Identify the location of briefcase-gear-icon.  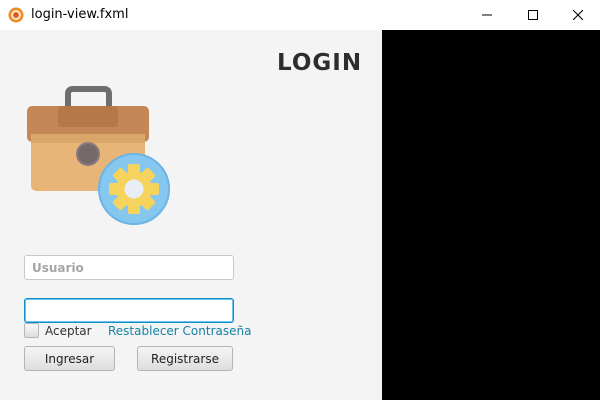
(99, 161).